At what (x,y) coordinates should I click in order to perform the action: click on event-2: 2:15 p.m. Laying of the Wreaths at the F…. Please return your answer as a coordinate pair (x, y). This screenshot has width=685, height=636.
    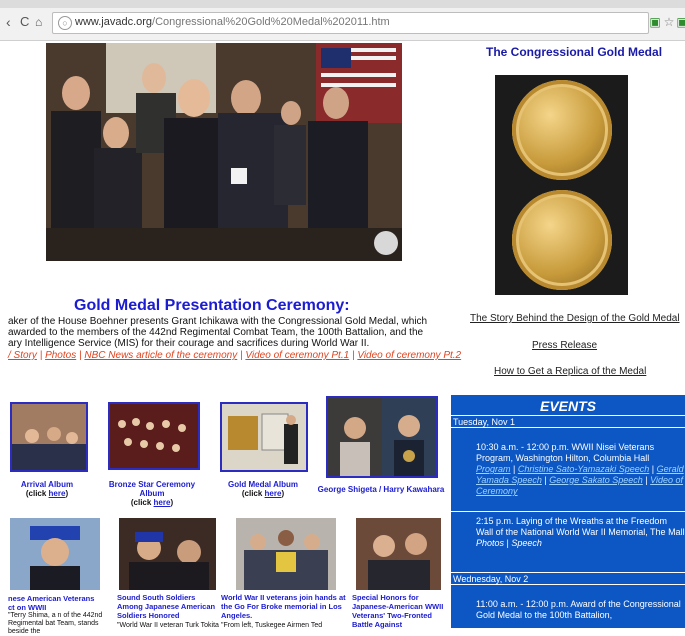
    Looking at the image, I should click on (580, 532).